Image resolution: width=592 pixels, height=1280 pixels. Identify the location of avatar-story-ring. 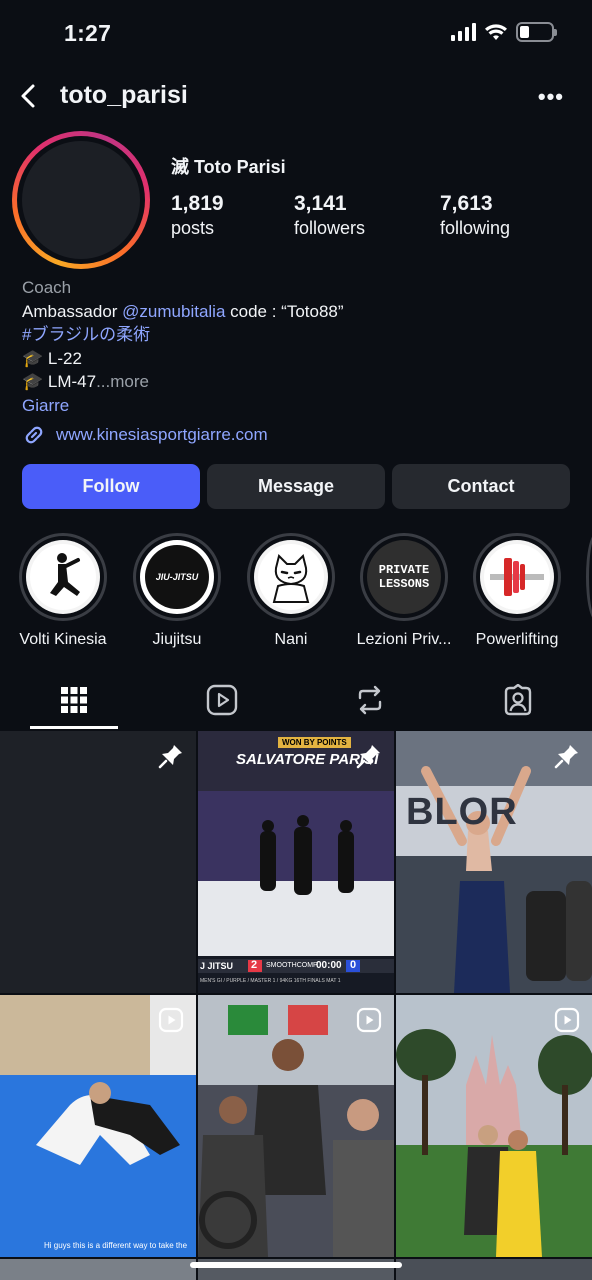
(81, 200).